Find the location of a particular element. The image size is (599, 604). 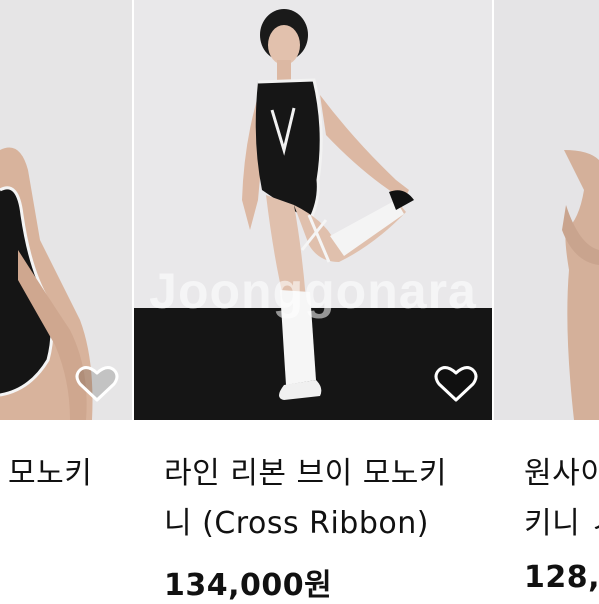

product-image-right is located at coordinates (546, 210).